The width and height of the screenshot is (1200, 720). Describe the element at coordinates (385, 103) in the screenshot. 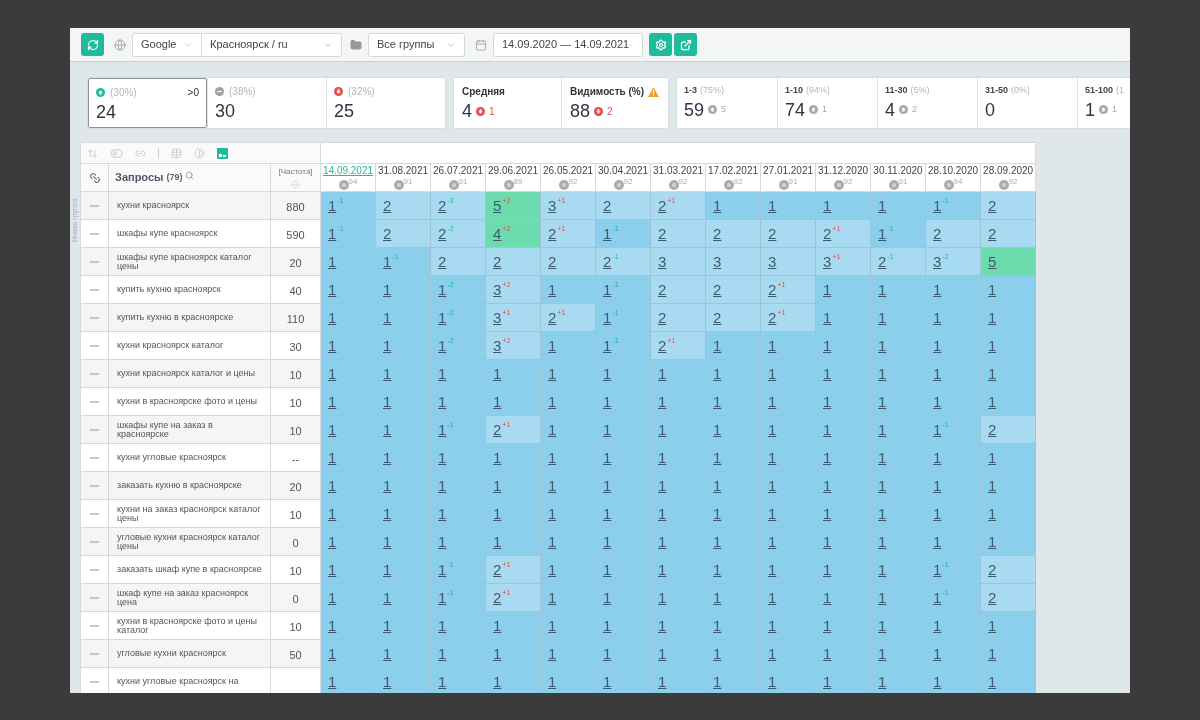

I see `movement-card: (32%) 25` at that location.